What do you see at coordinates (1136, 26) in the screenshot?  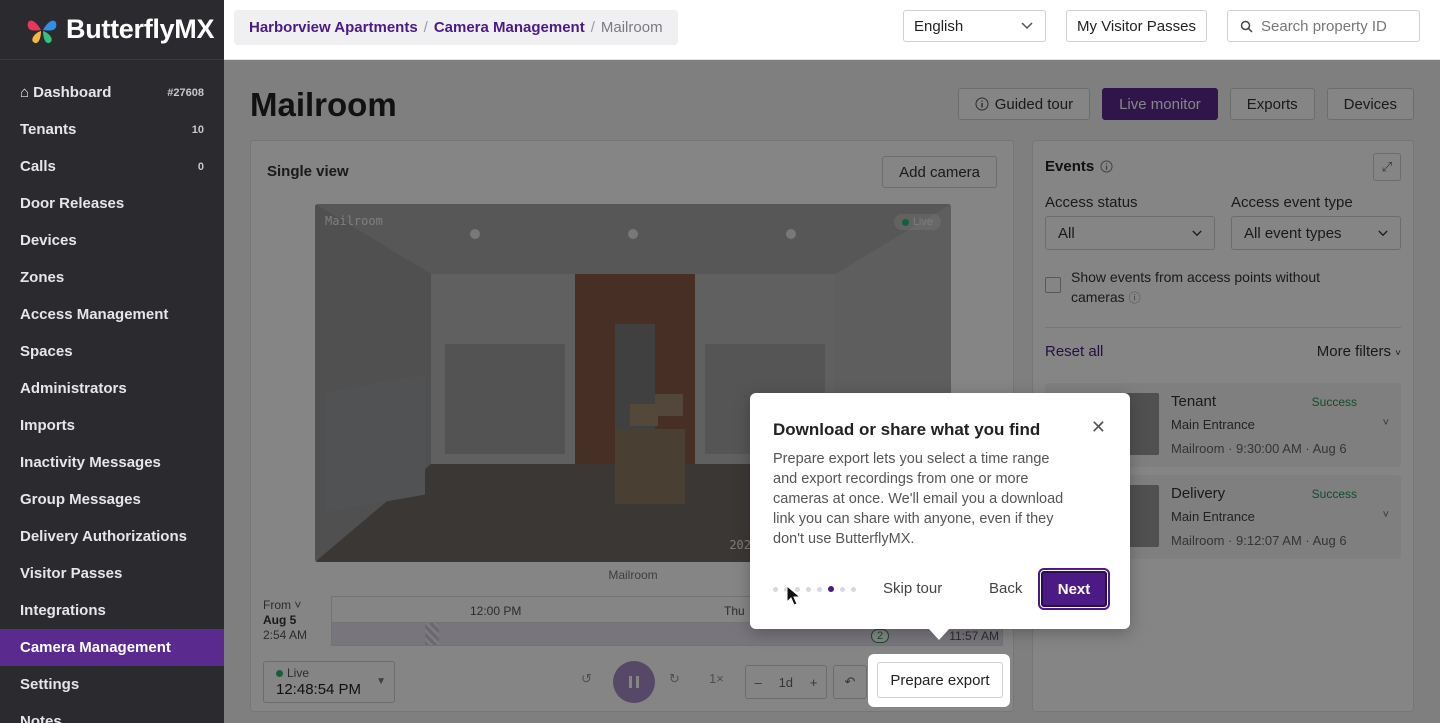 I see `my-visitor-passes-button: My Visitor Passes` at bounding box center [1136, 26].